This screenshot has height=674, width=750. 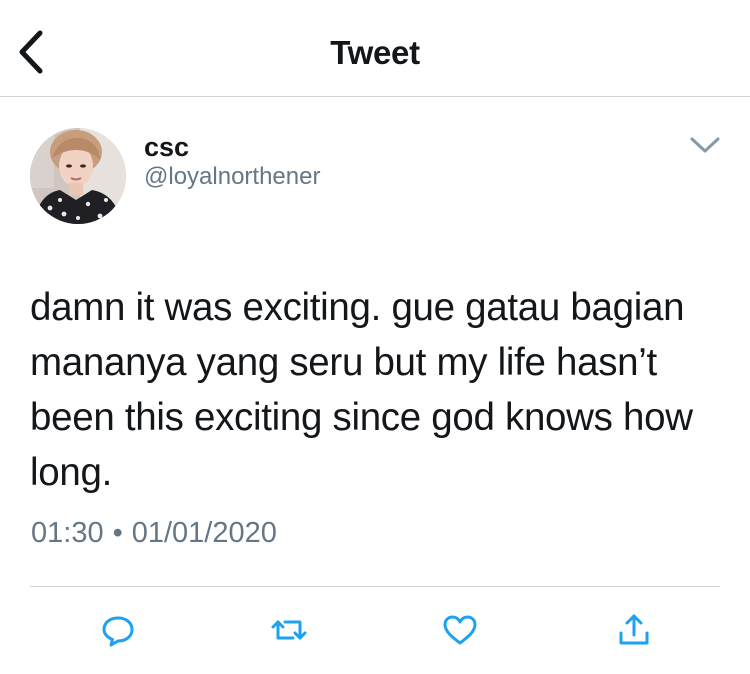 I want to click on retweet-button, so click(x=289, y=630).